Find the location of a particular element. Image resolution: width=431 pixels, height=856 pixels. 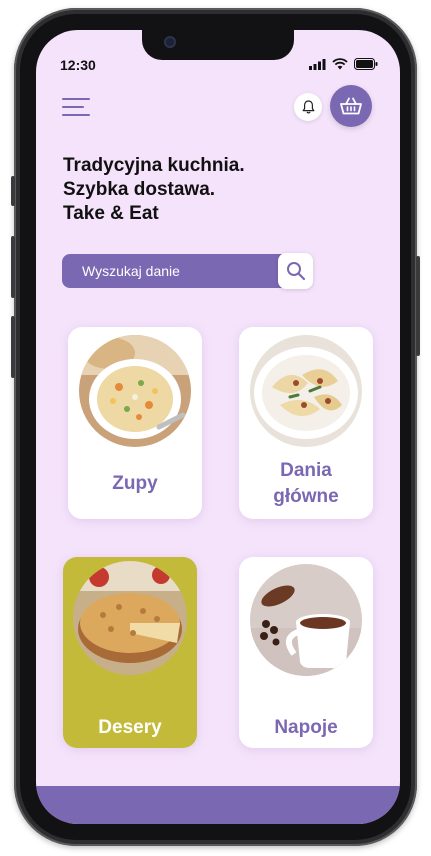

category-card-main-dishes: Dania główne is located at coordinates (306, 423).